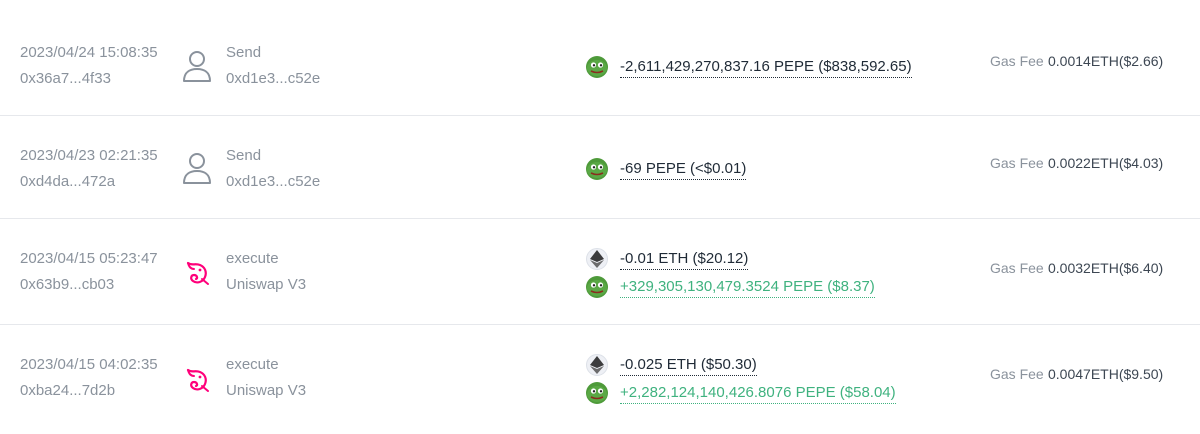 This screenshot has width=1200, height=434. What do you see at coordinates (89, 52) in the screenshot?
I see `tx-time: 2023/04/24 15:08:35` at bounding box center [89, 52].